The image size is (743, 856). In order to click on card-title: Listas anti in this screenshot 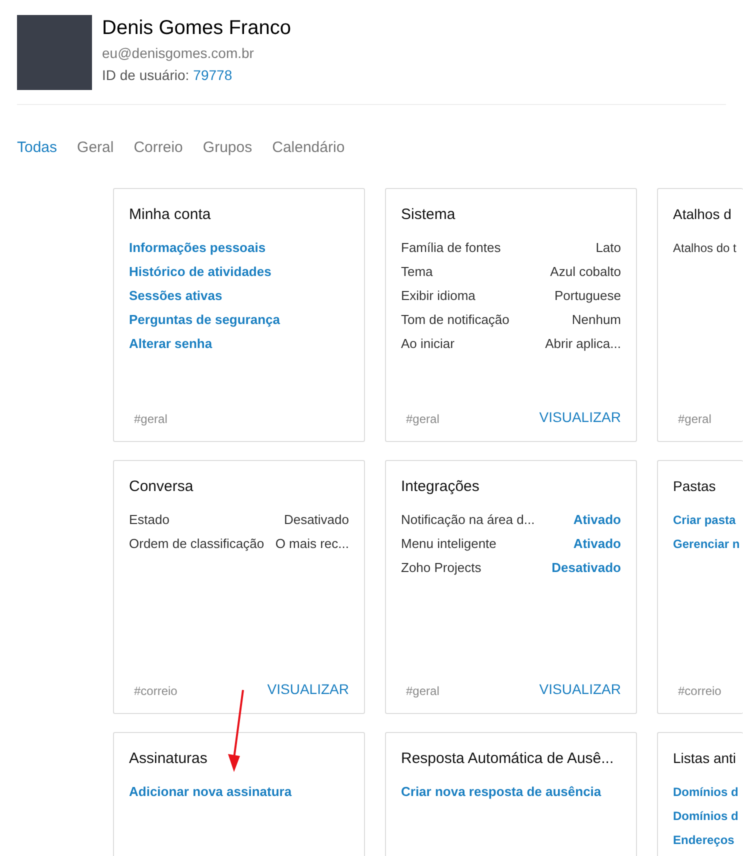, I will do `click(705, 758)`.